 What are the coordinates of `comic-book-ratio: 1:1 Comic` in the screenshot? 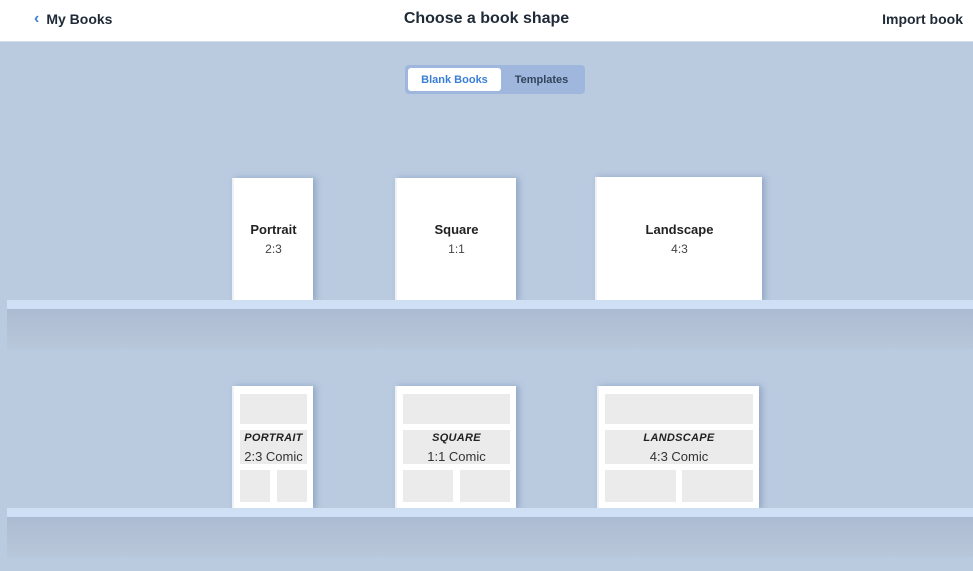 It's located at (456, 456).